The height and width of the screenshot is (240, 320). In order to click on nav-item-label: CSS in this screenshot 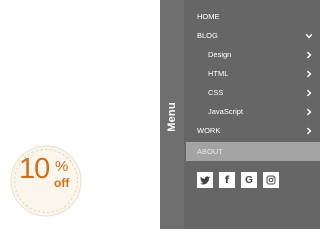, I will do `click(216, 92)`.